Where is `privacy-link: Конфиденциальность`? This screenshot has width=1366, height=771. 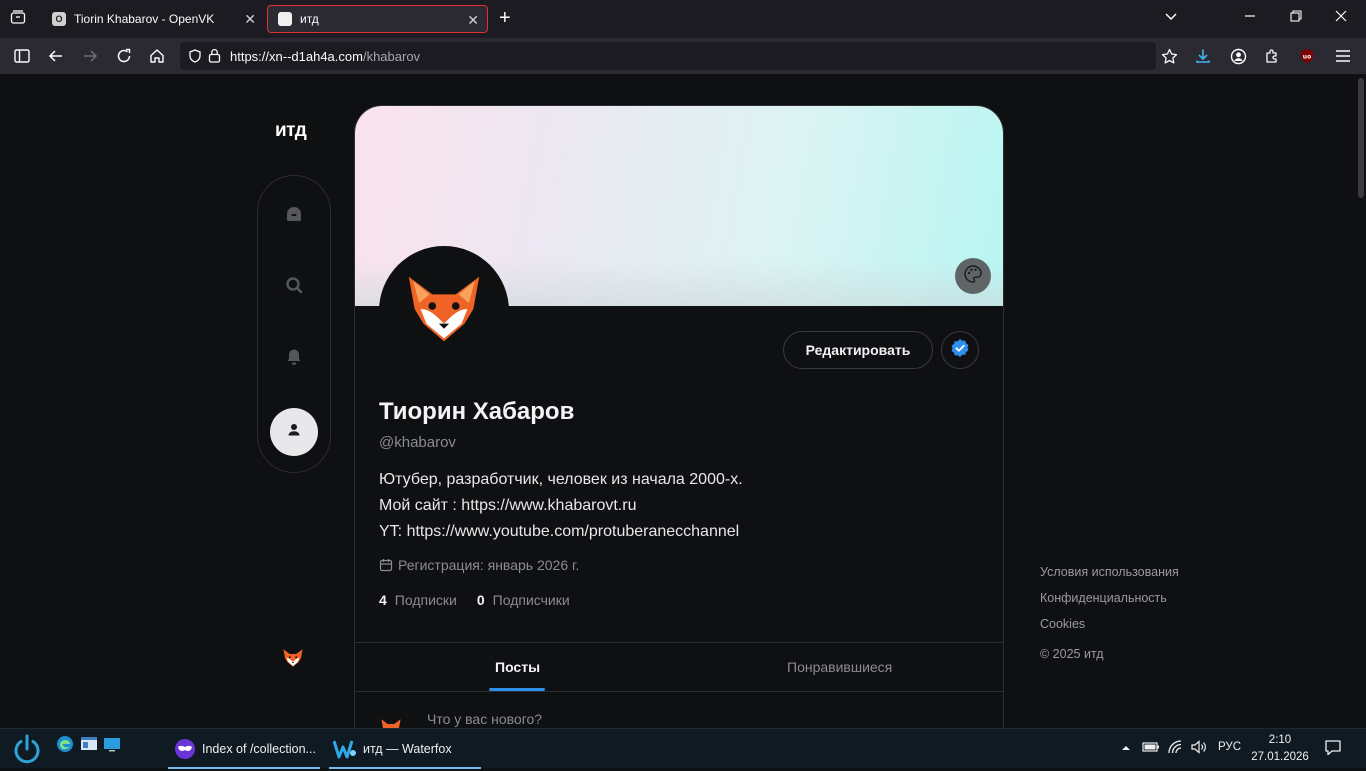 privacy-link: Конфиденциальность is located at coordinates (1103, 598).